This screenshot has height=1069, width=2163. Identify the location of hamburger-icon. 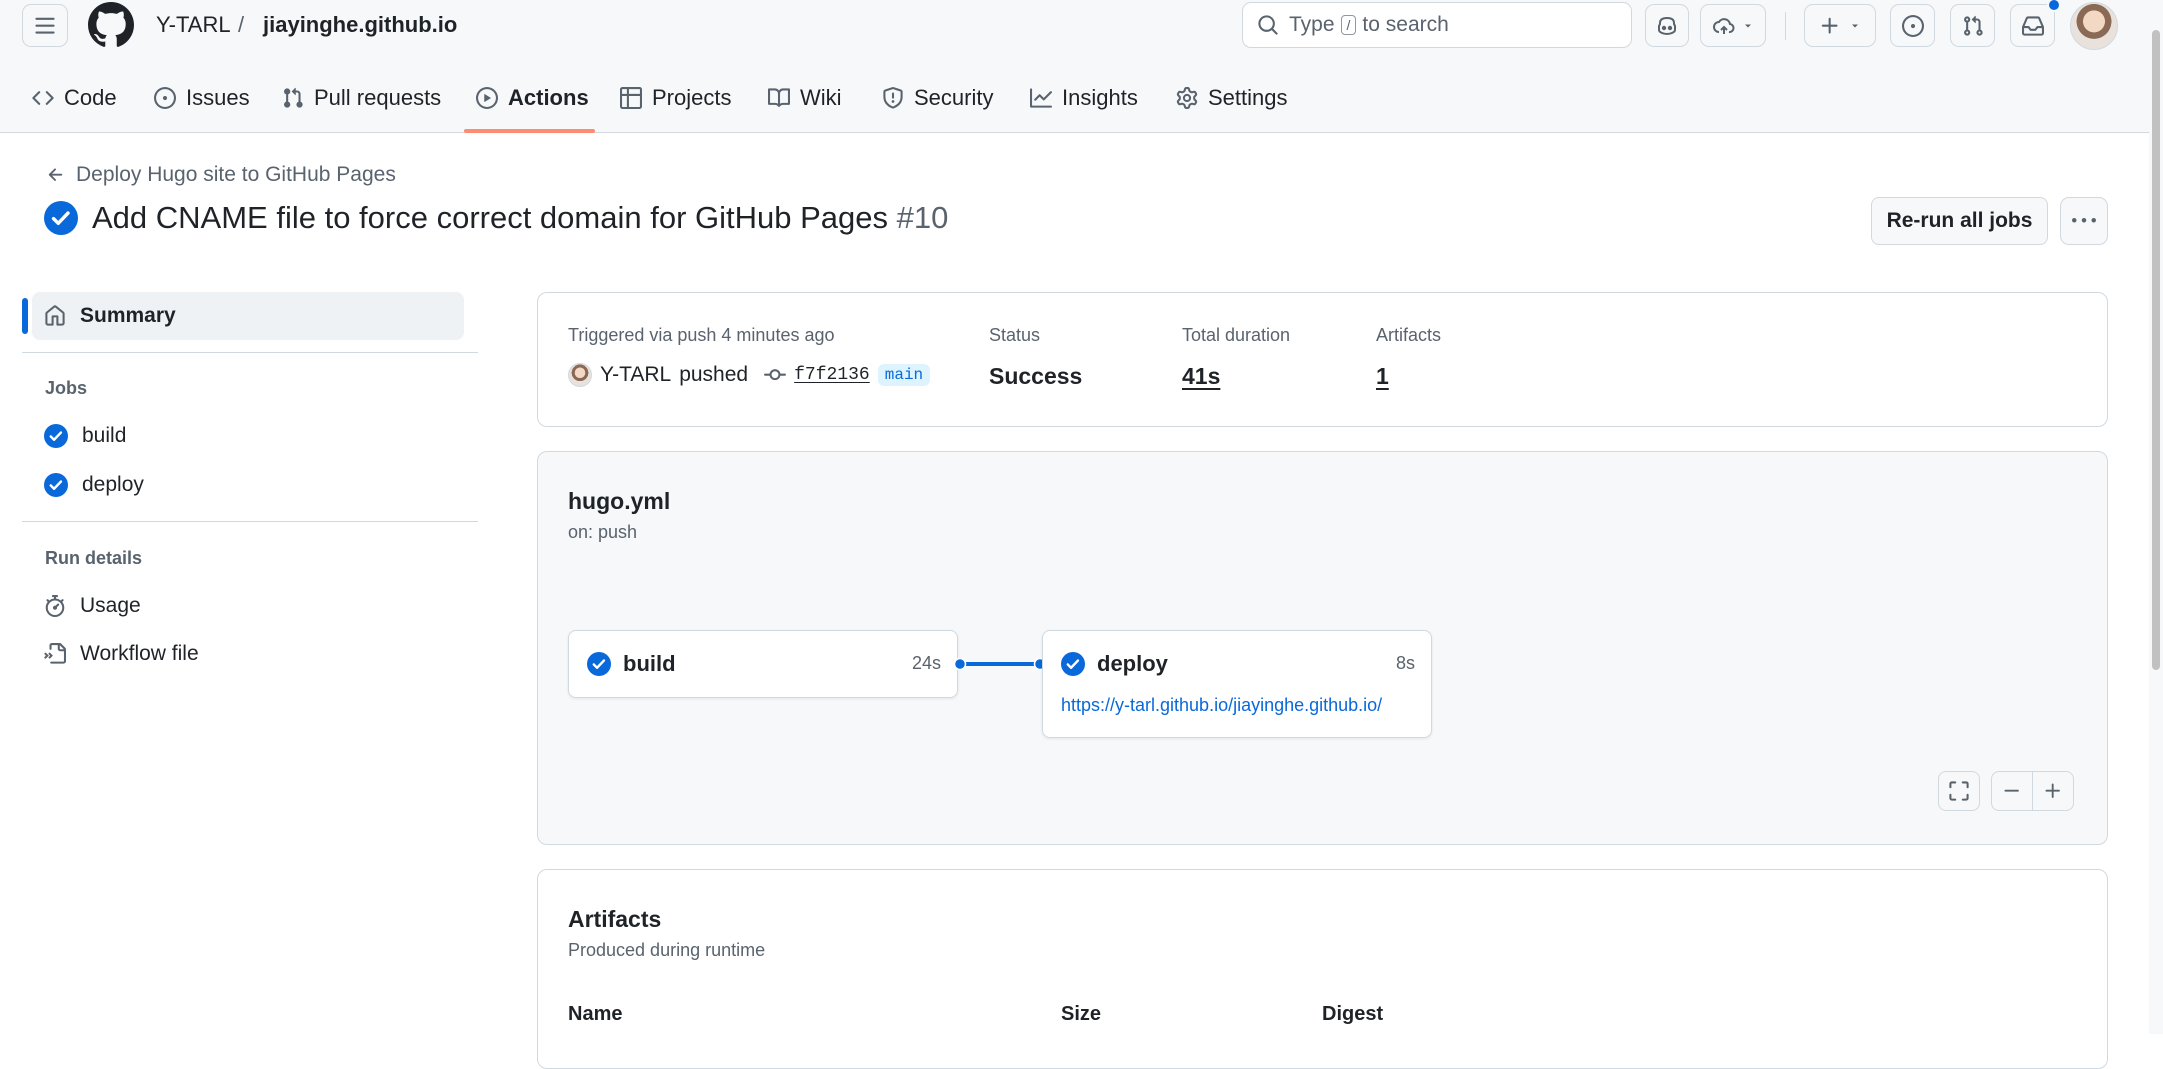
(45, 26).